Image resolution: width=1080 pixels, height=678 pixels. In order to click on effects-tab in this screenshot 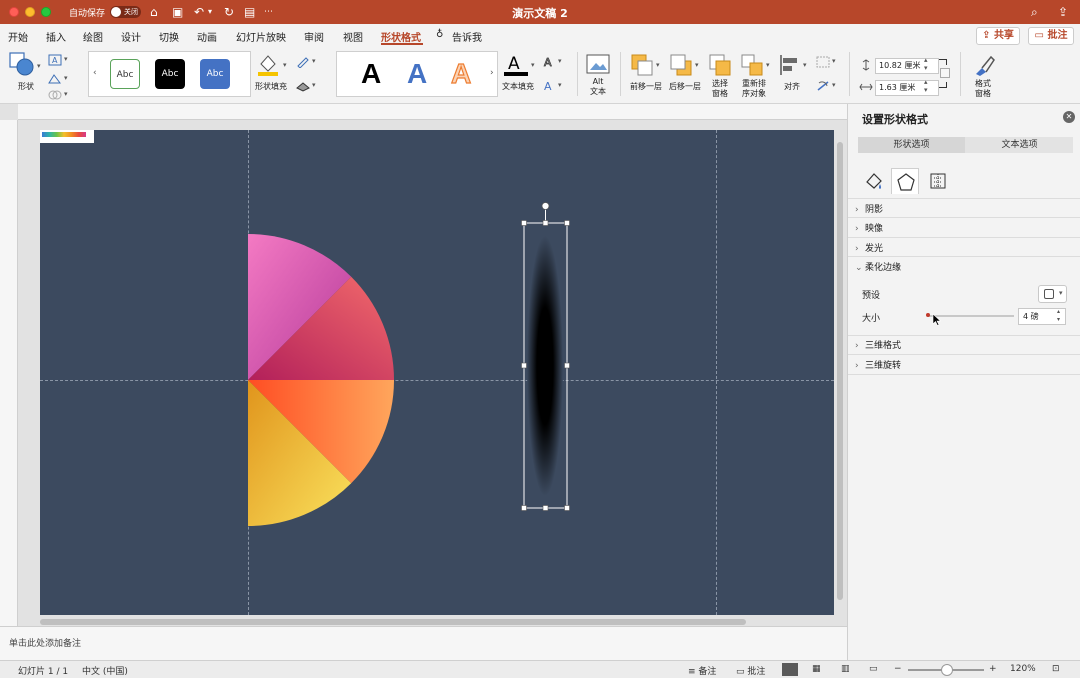, I will do `click(905, 181)`.